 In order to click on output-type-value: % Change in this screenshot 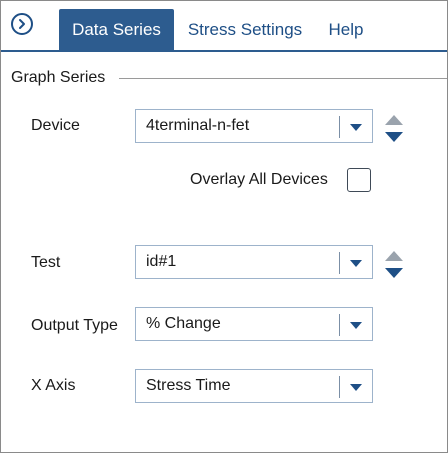, I will do `click(183, 323)`.